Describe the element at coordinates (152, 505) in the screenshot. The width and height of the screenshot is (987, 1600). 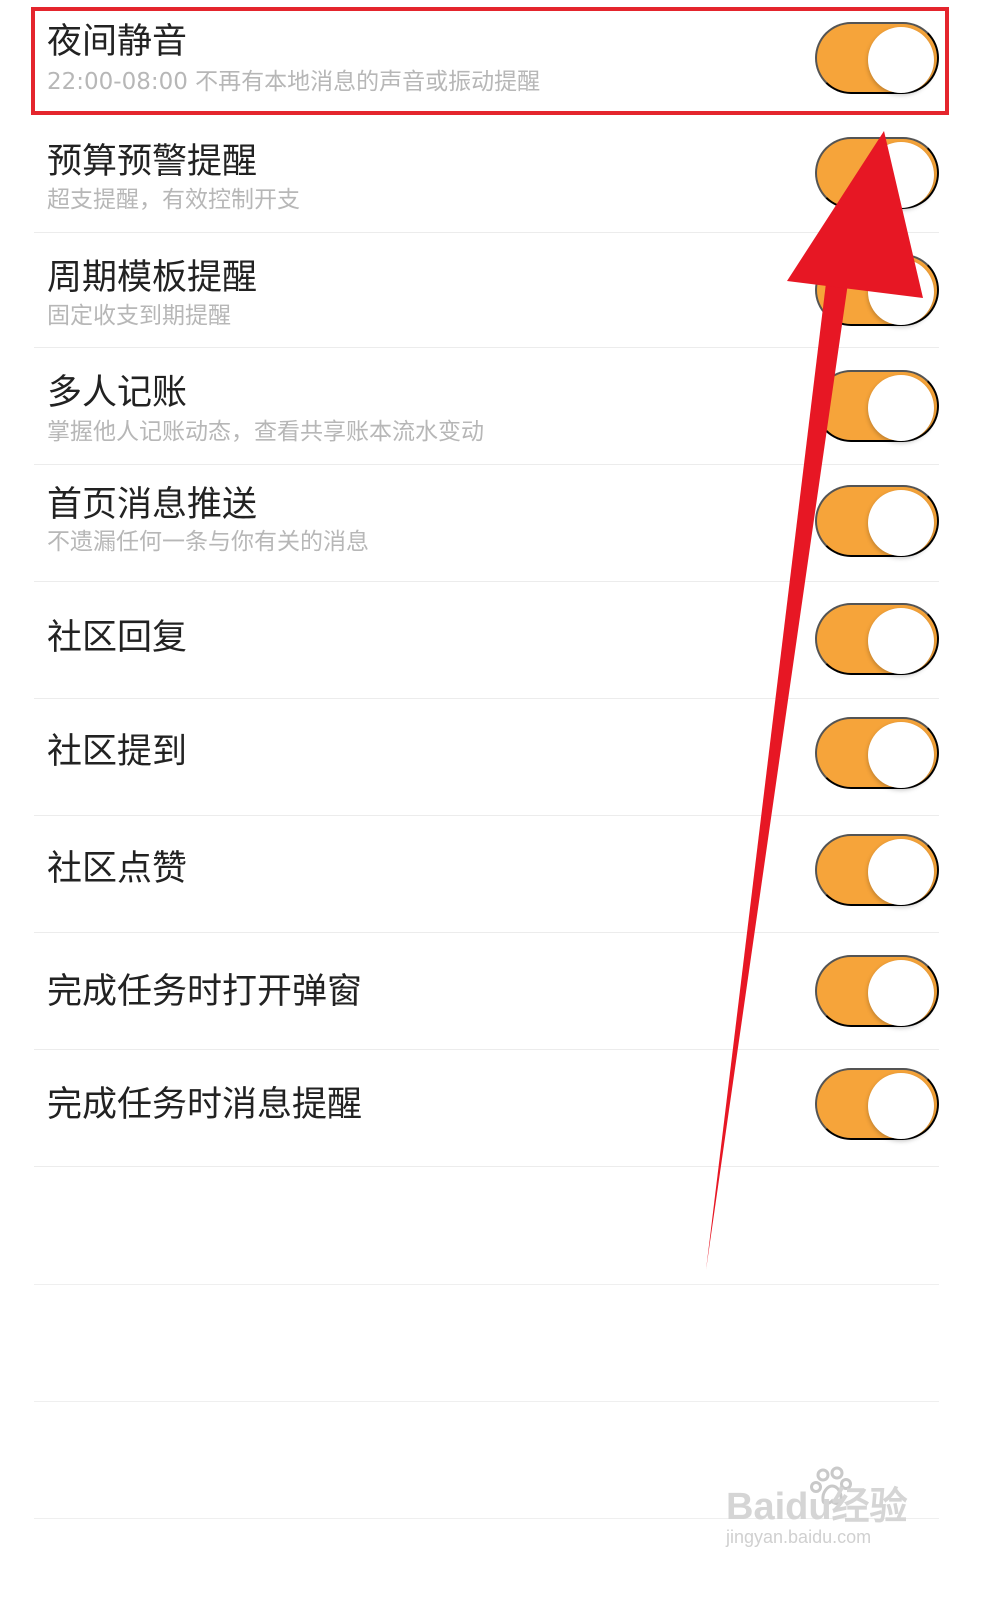
I see `setting-title: 首页消息推送` at that location.